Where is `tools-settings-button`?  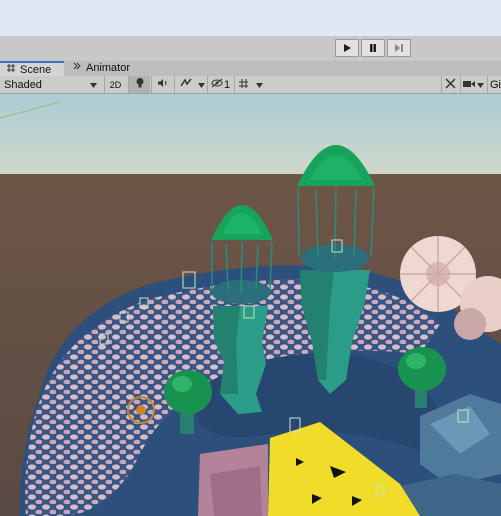
tools-settings-button is located at coordinates (450, 84).